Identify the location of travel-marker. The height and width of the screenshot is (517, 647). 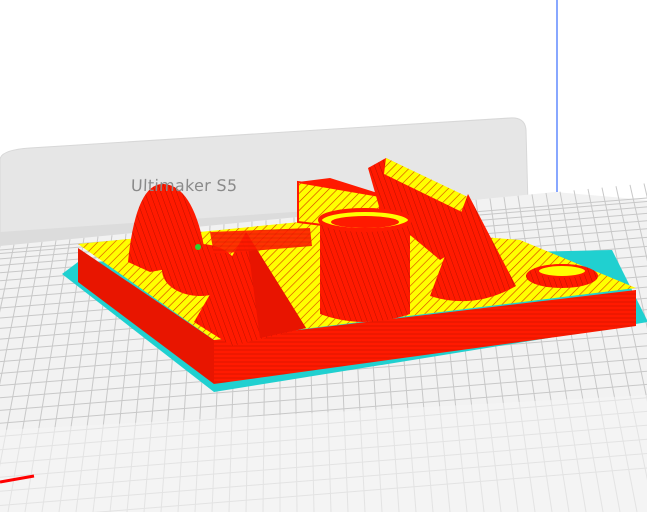
(198, 247).